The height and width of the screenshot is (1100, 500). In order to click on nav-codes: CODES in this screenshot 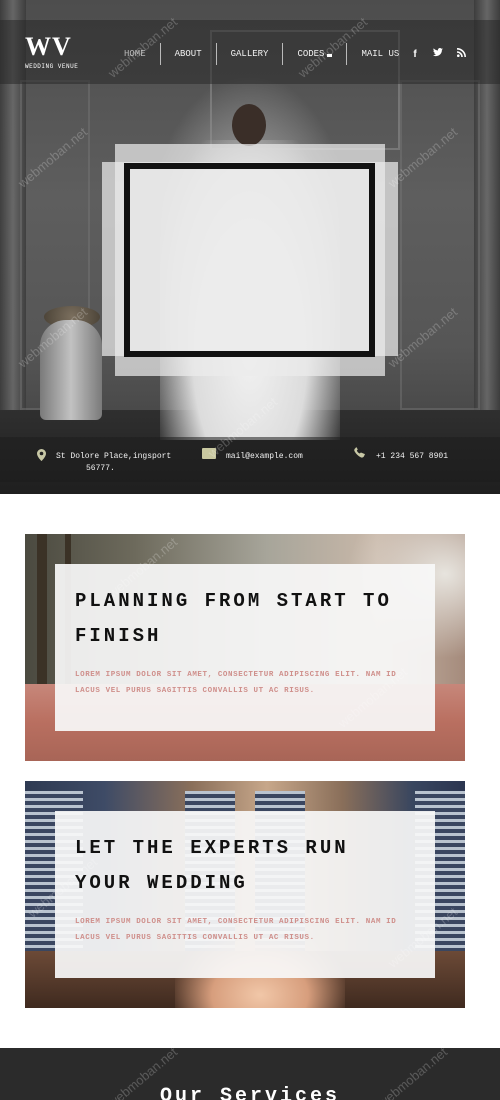, I will do `click(315, 54)`.